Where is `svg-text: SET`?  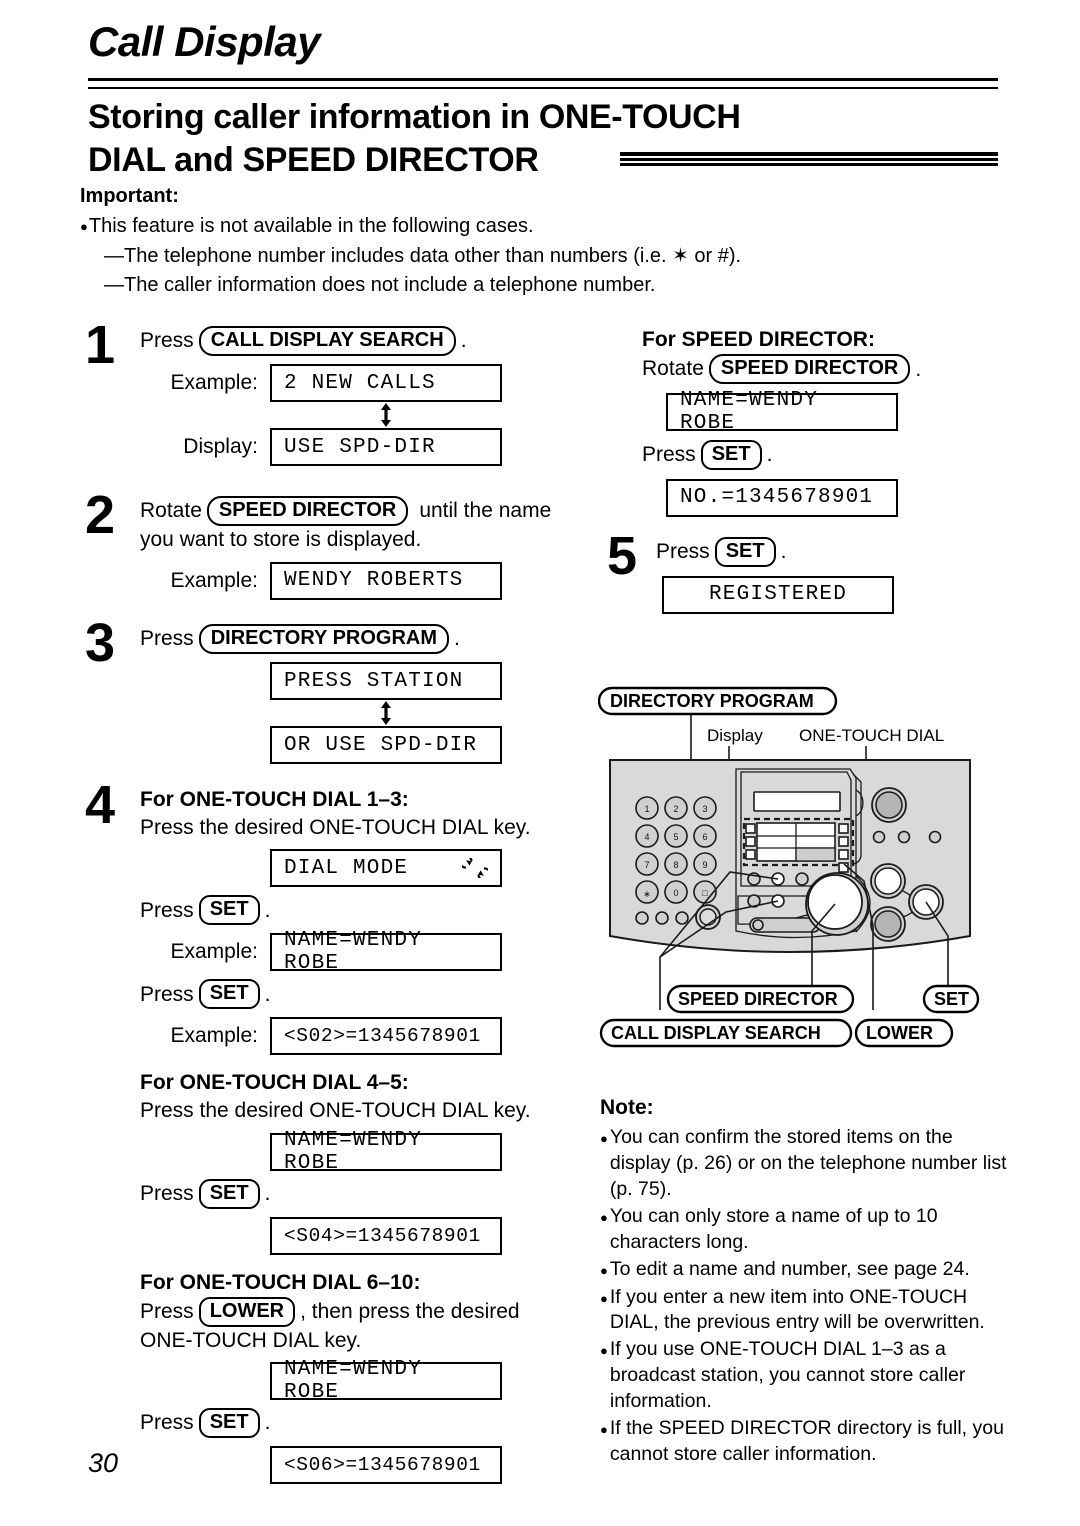
svg-text: SET is located at coordinates (951, 999).